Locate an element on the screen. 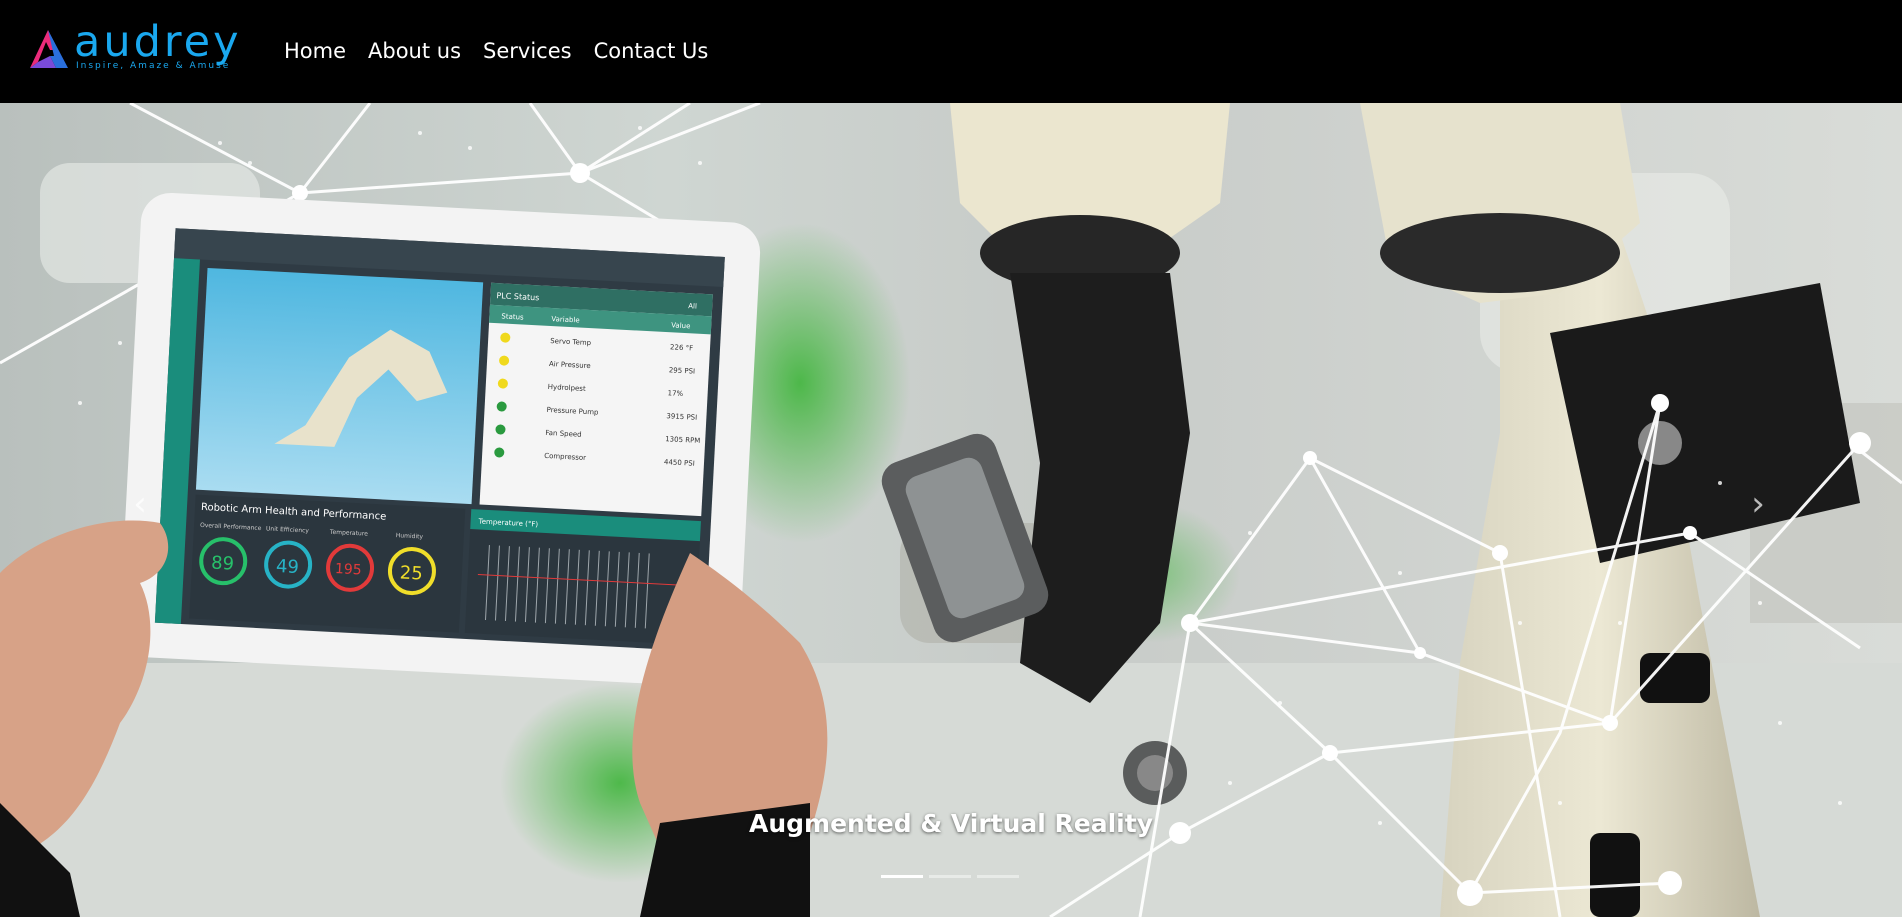  carousel-prev-button: ‹ is located at coordinates (140, 504).